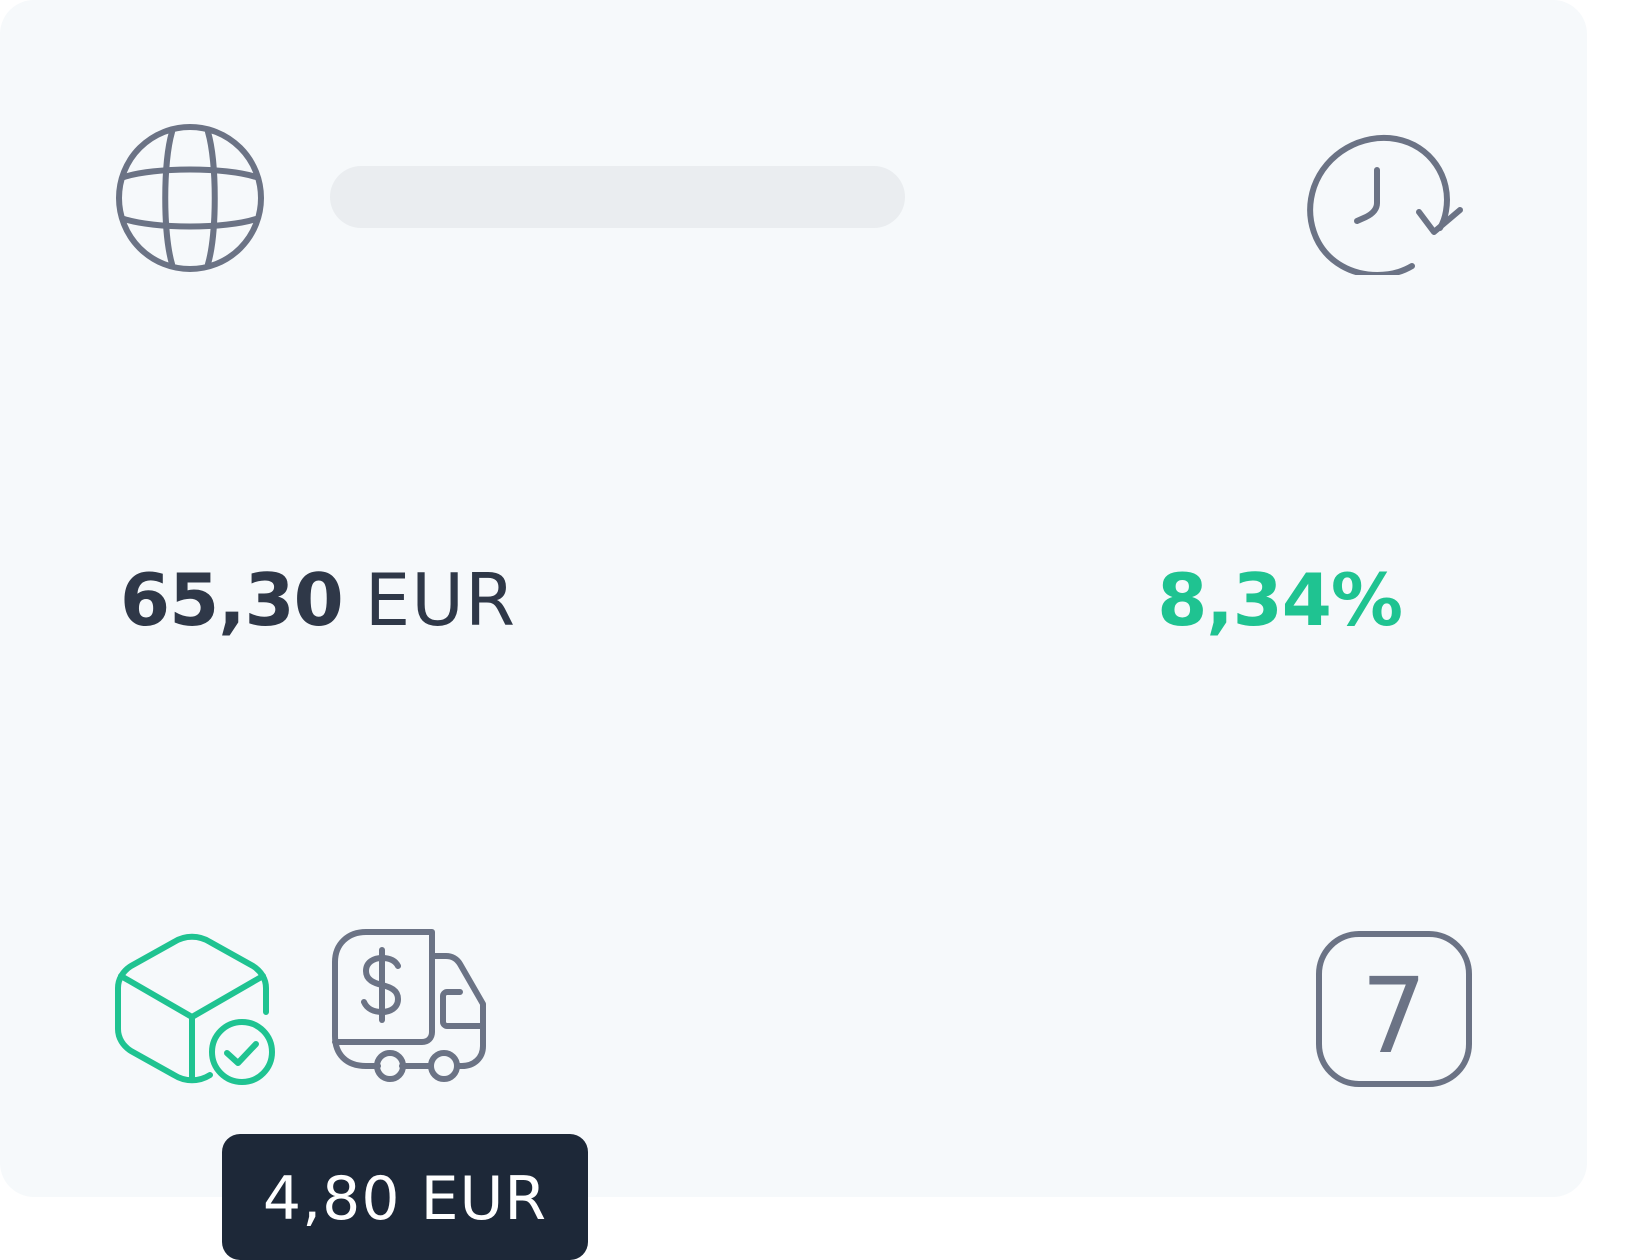  What do you see at coordinates (1387, 200) in the screenshot?
I see `history-icon` at bounding box center [1387, 200].